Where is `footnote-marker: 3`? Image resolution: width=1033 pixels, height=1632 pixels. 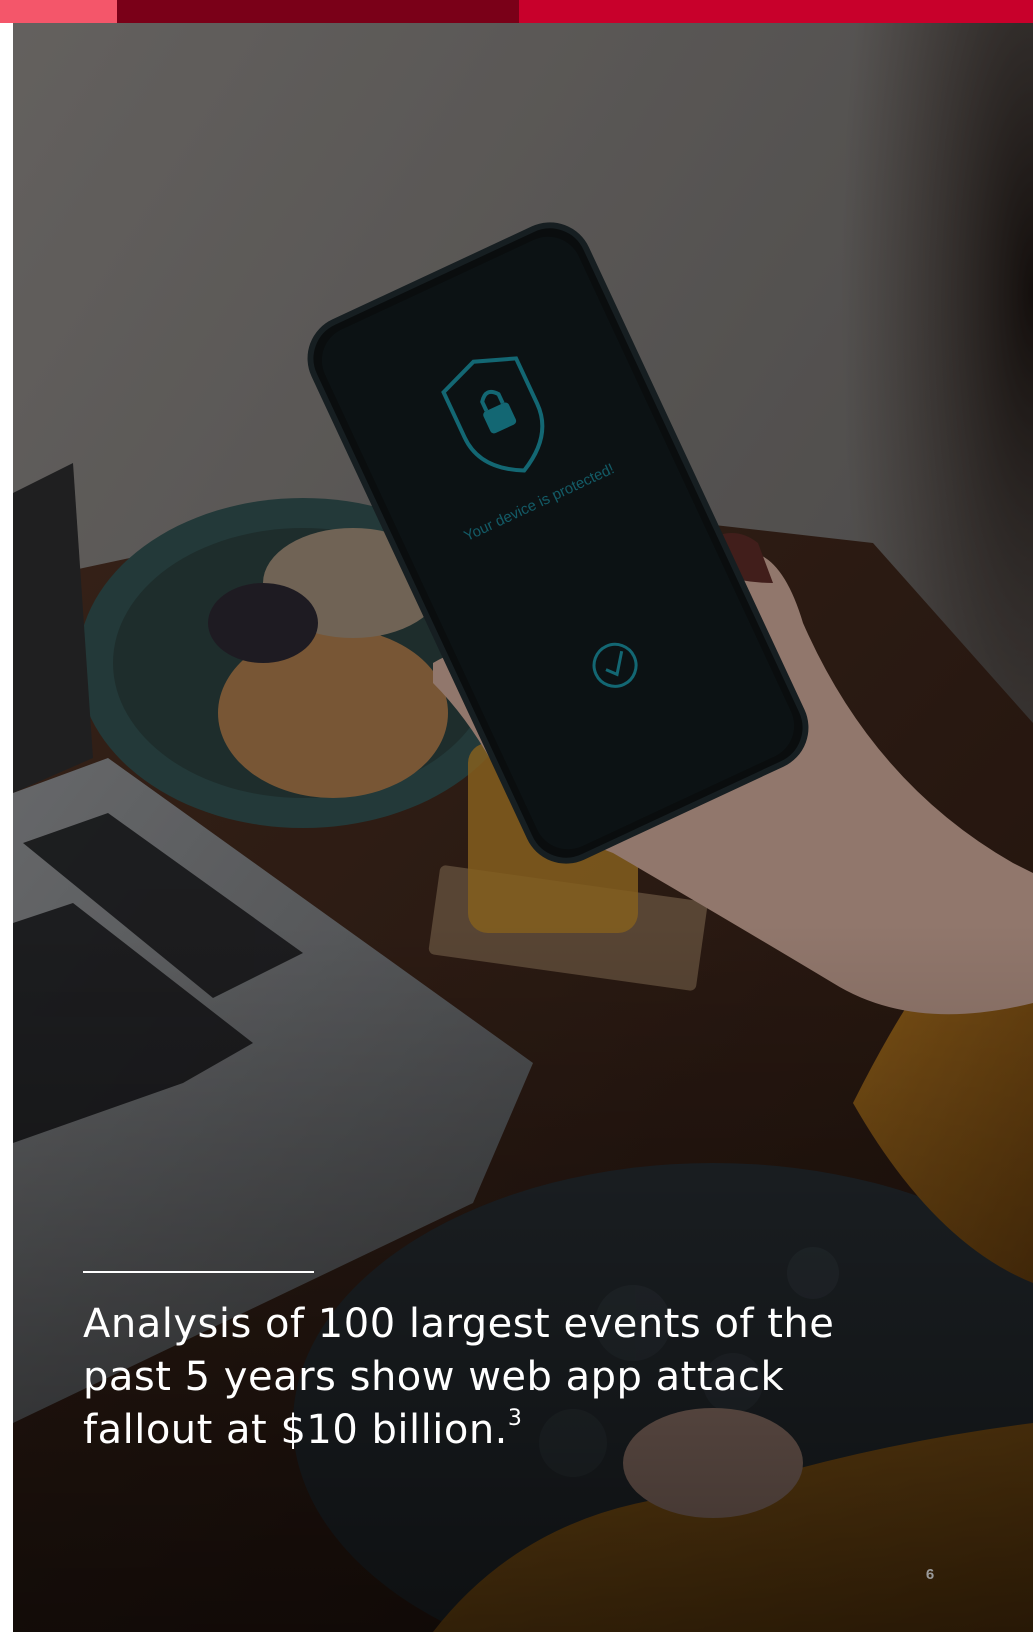
footnote-marker: 3 is located at coordinates (515, 1418).